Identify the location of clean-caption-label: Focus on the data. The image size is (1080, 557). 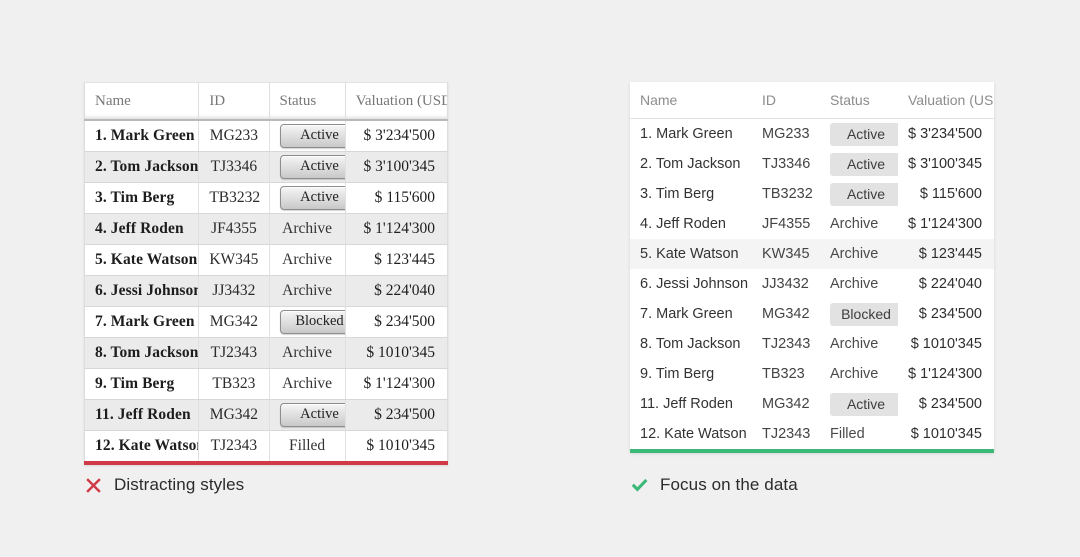
(729, 484).